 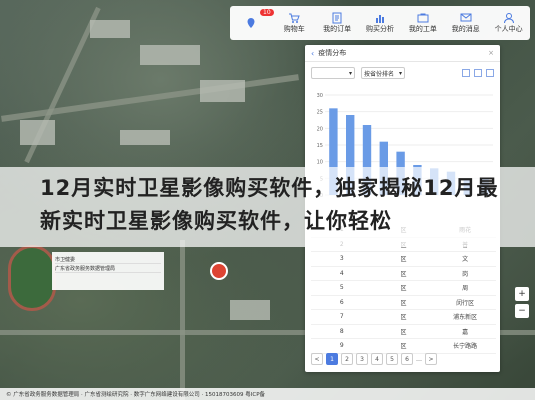 What do you see at coordinates (347, 359) in the screenshot?
I see `page-button: 2` at bounding box center [347, 359].